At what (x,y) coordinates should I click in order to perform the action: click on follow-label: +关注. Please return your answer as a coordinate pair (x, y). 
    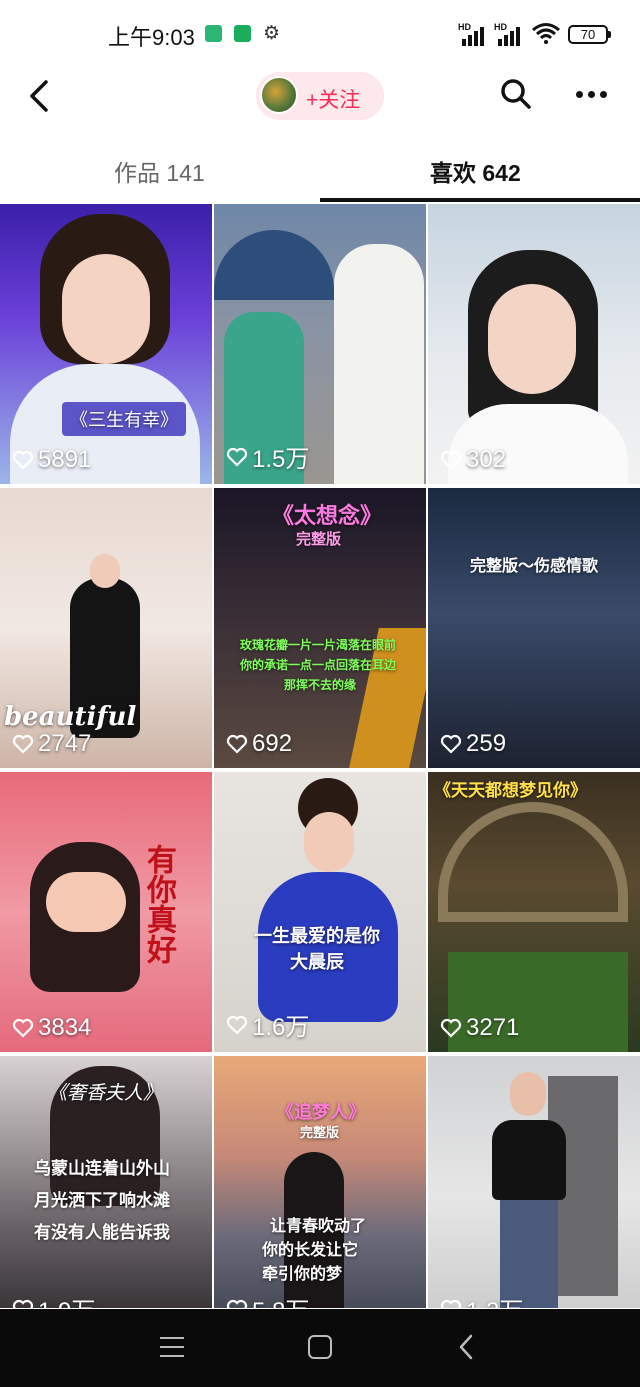
    Looking at the image, I should click on (333, 100).